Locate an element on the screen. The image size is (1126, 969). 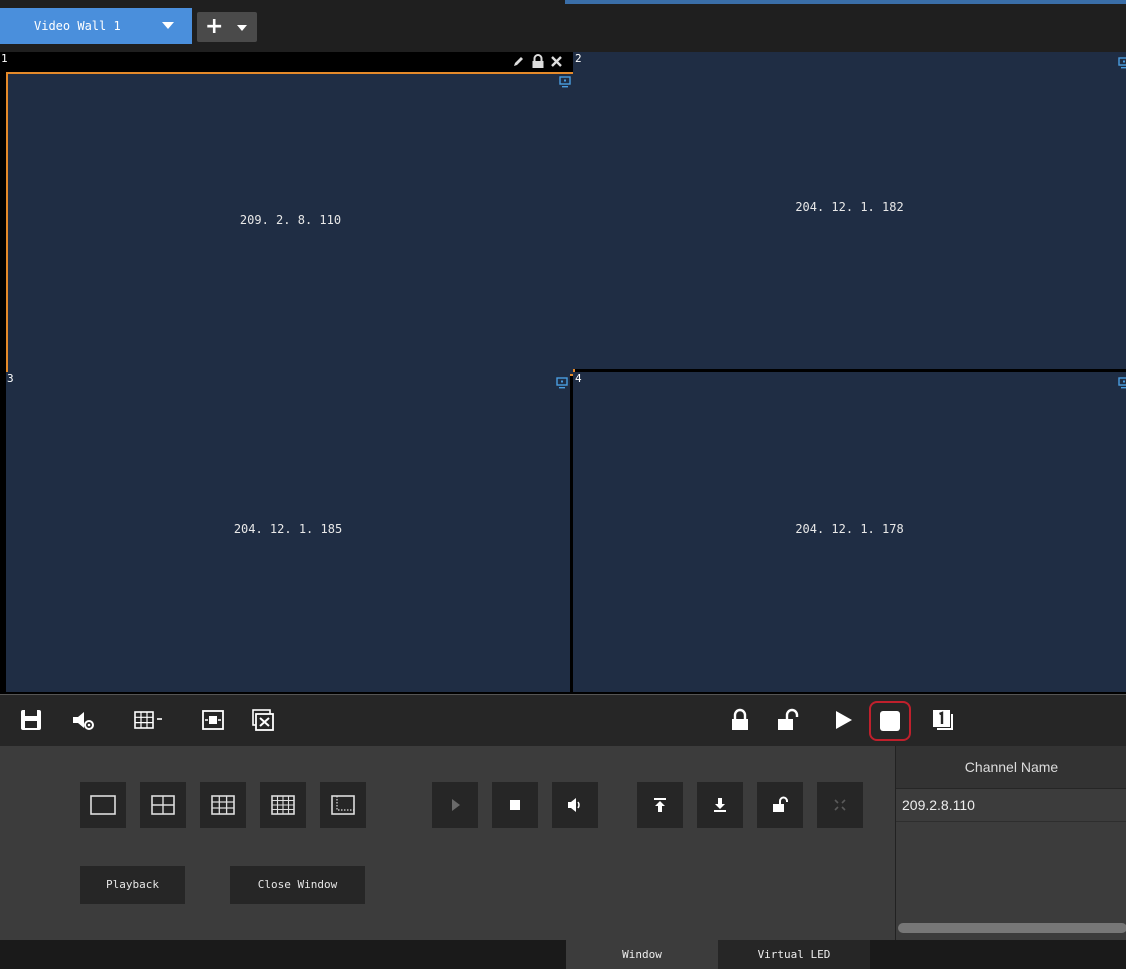
layout-3x3-button is located at coordinates (223, 805).